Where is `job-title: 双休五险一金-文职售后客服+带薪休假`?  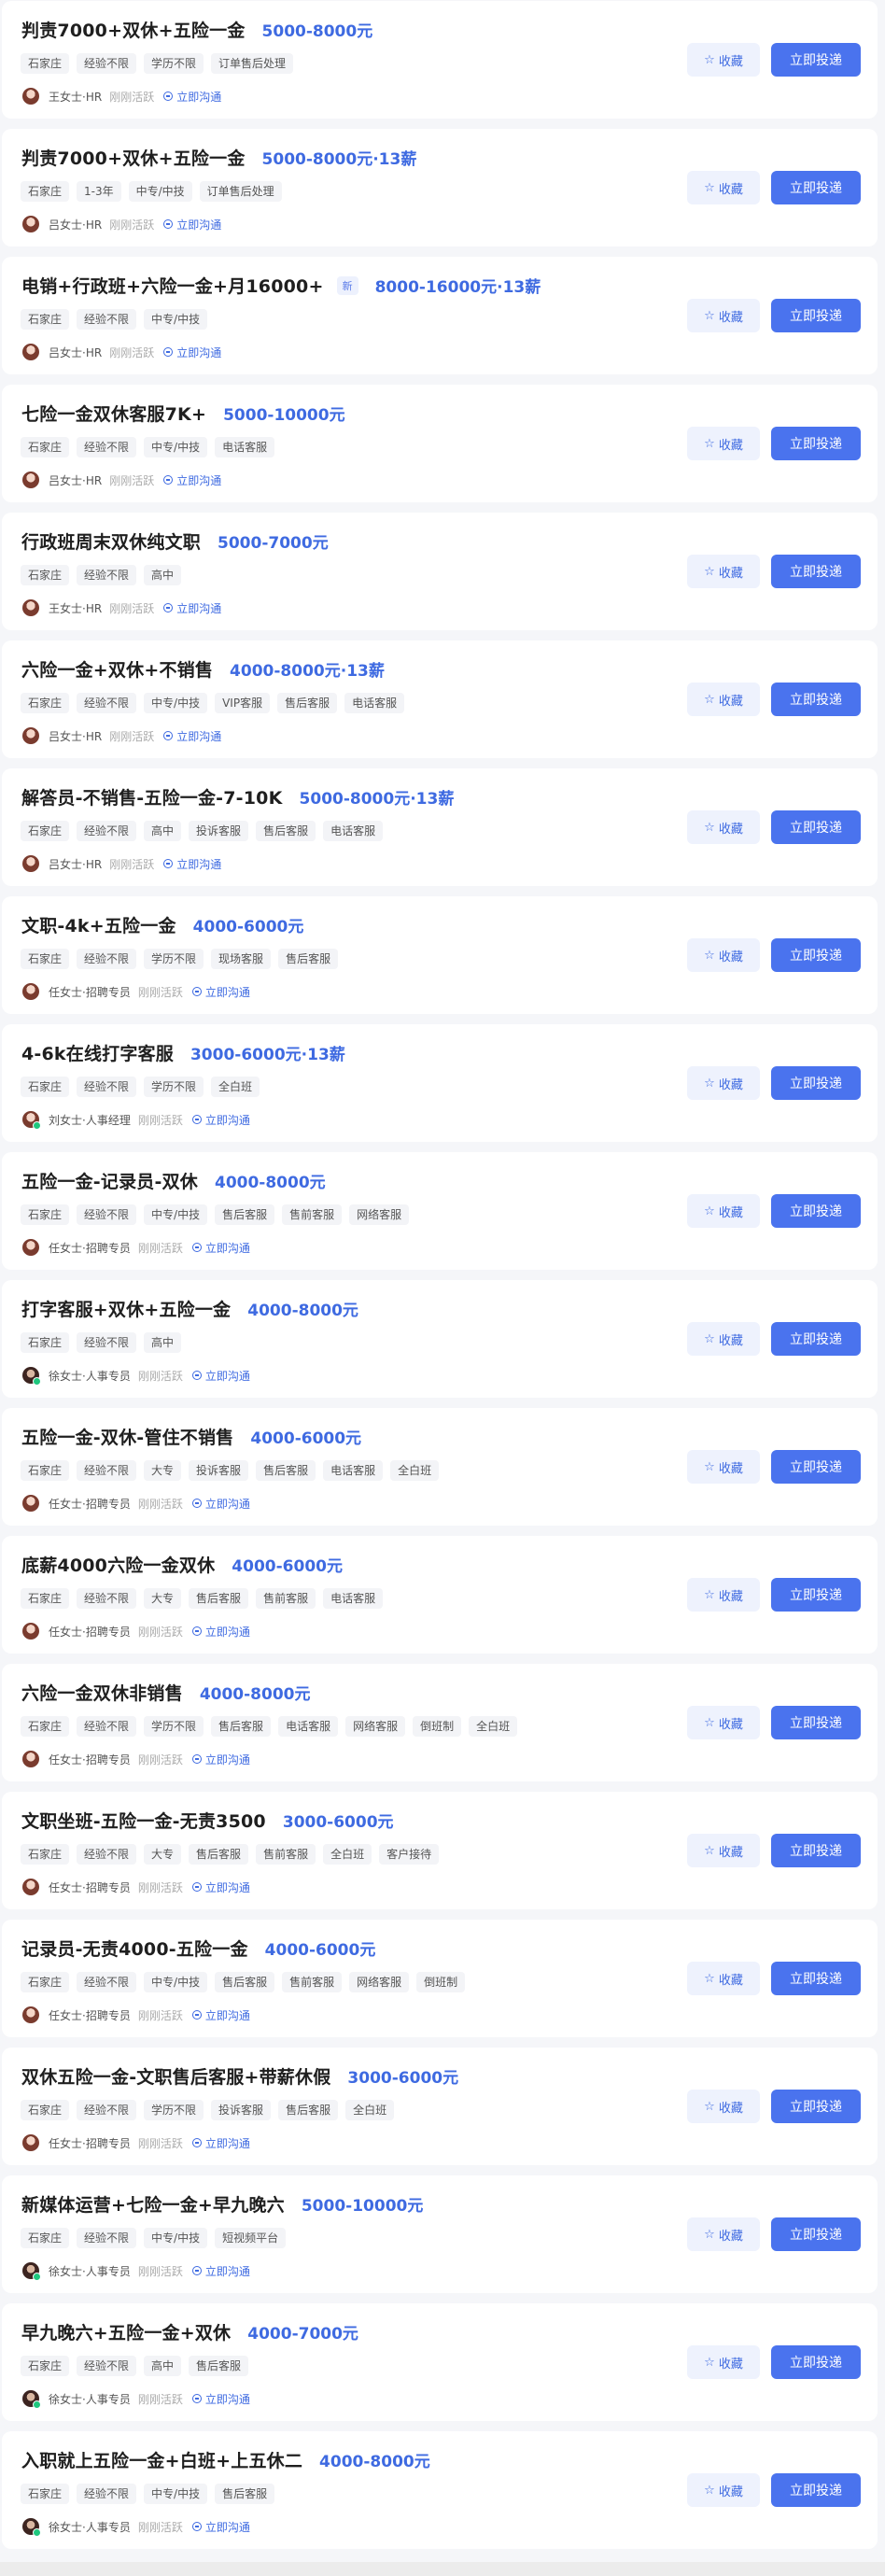 job-title: 双休五险一金-文职售后客服+带薪休假 is located at coordinates (175, 2076).